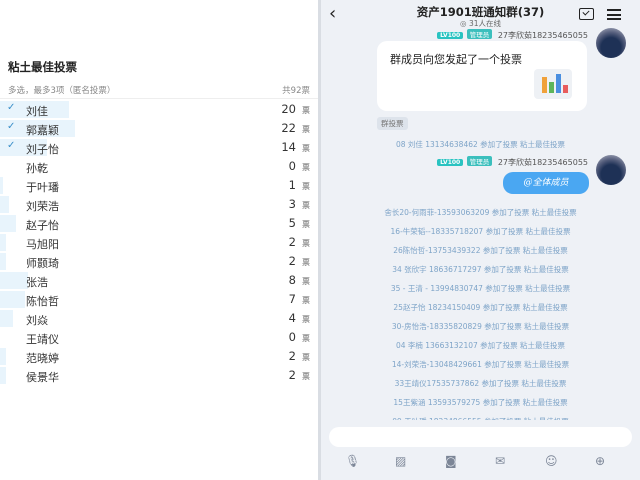 The image size is (640, 480). What do you see at coordinates (480, 269) in the screenshot?
I see `vote-join-log: 34 张欣宇 18636717297 参加了投票 粘土最佳投票` at bounding box center [480, 269].